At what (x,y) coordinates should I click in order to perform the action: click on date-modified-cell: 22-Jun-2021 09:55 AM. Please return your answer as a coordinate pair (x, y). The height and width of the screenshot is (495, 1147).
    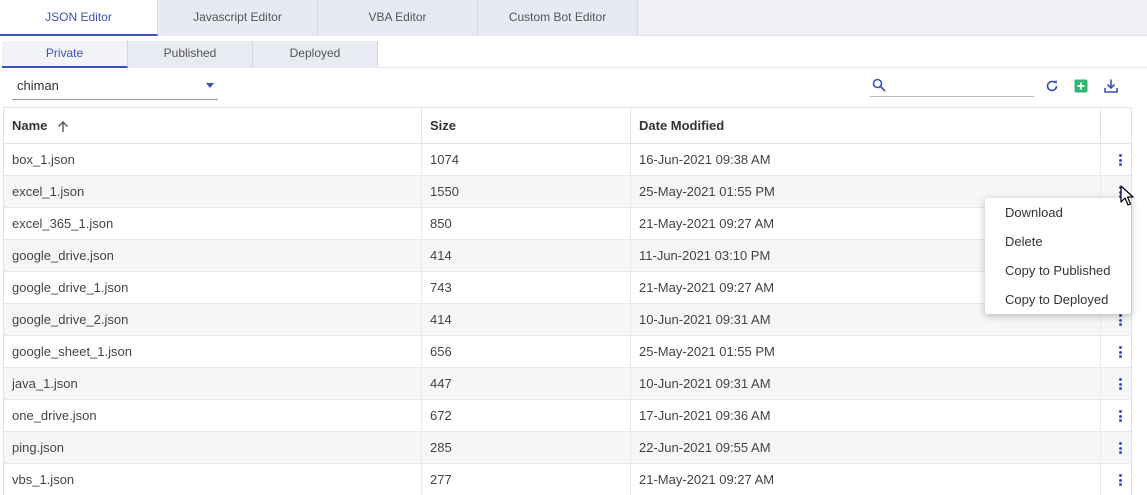
    Looking at the image, I should click on (866, 448).